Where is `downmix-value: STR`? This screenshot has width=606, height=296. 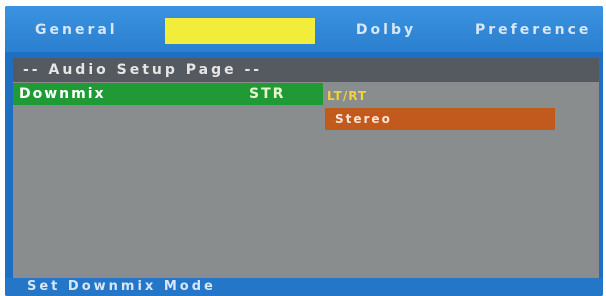 downmix-value: STR is located at coordinates (267, 94).